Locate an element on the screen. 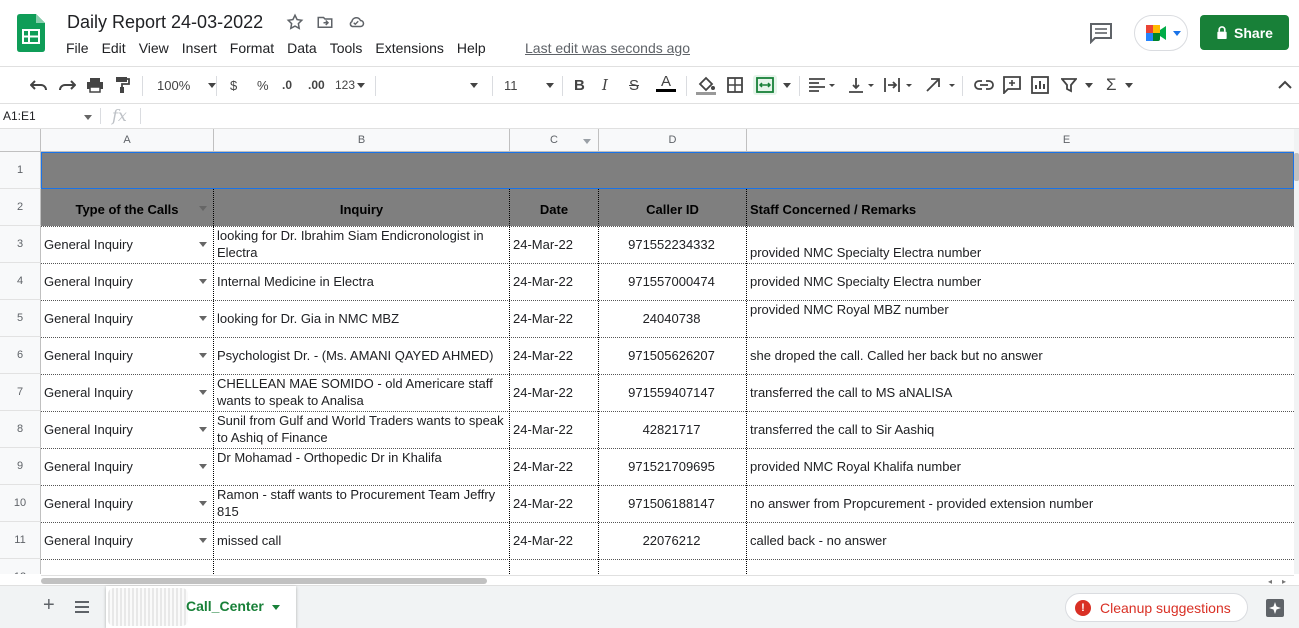 This screenshot has width=1299, height=628. cell-caller: 24040738 is located at coordinates (673, 319).